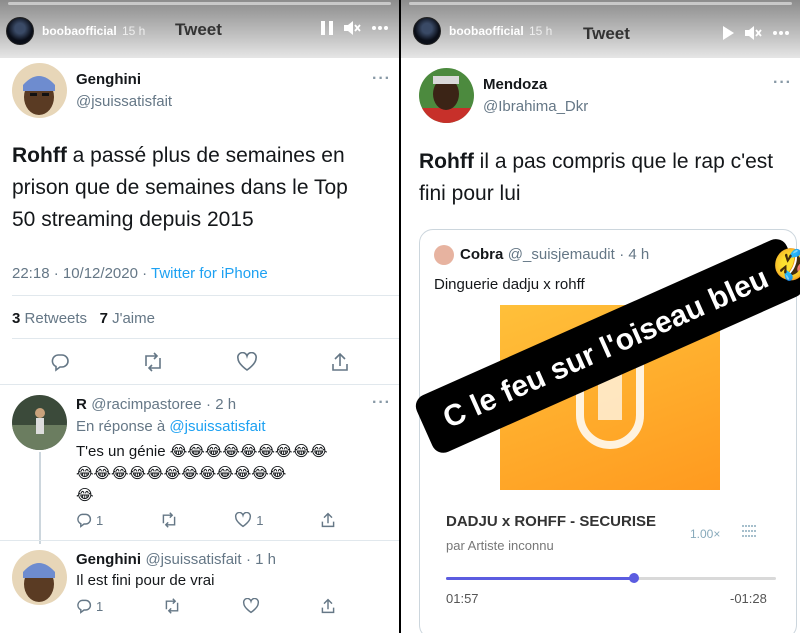 The height and width of the screenshot is (633, 800). Describe the element at coordinates (634, 578) in the screenshot. I see `seek-handle` at that location.